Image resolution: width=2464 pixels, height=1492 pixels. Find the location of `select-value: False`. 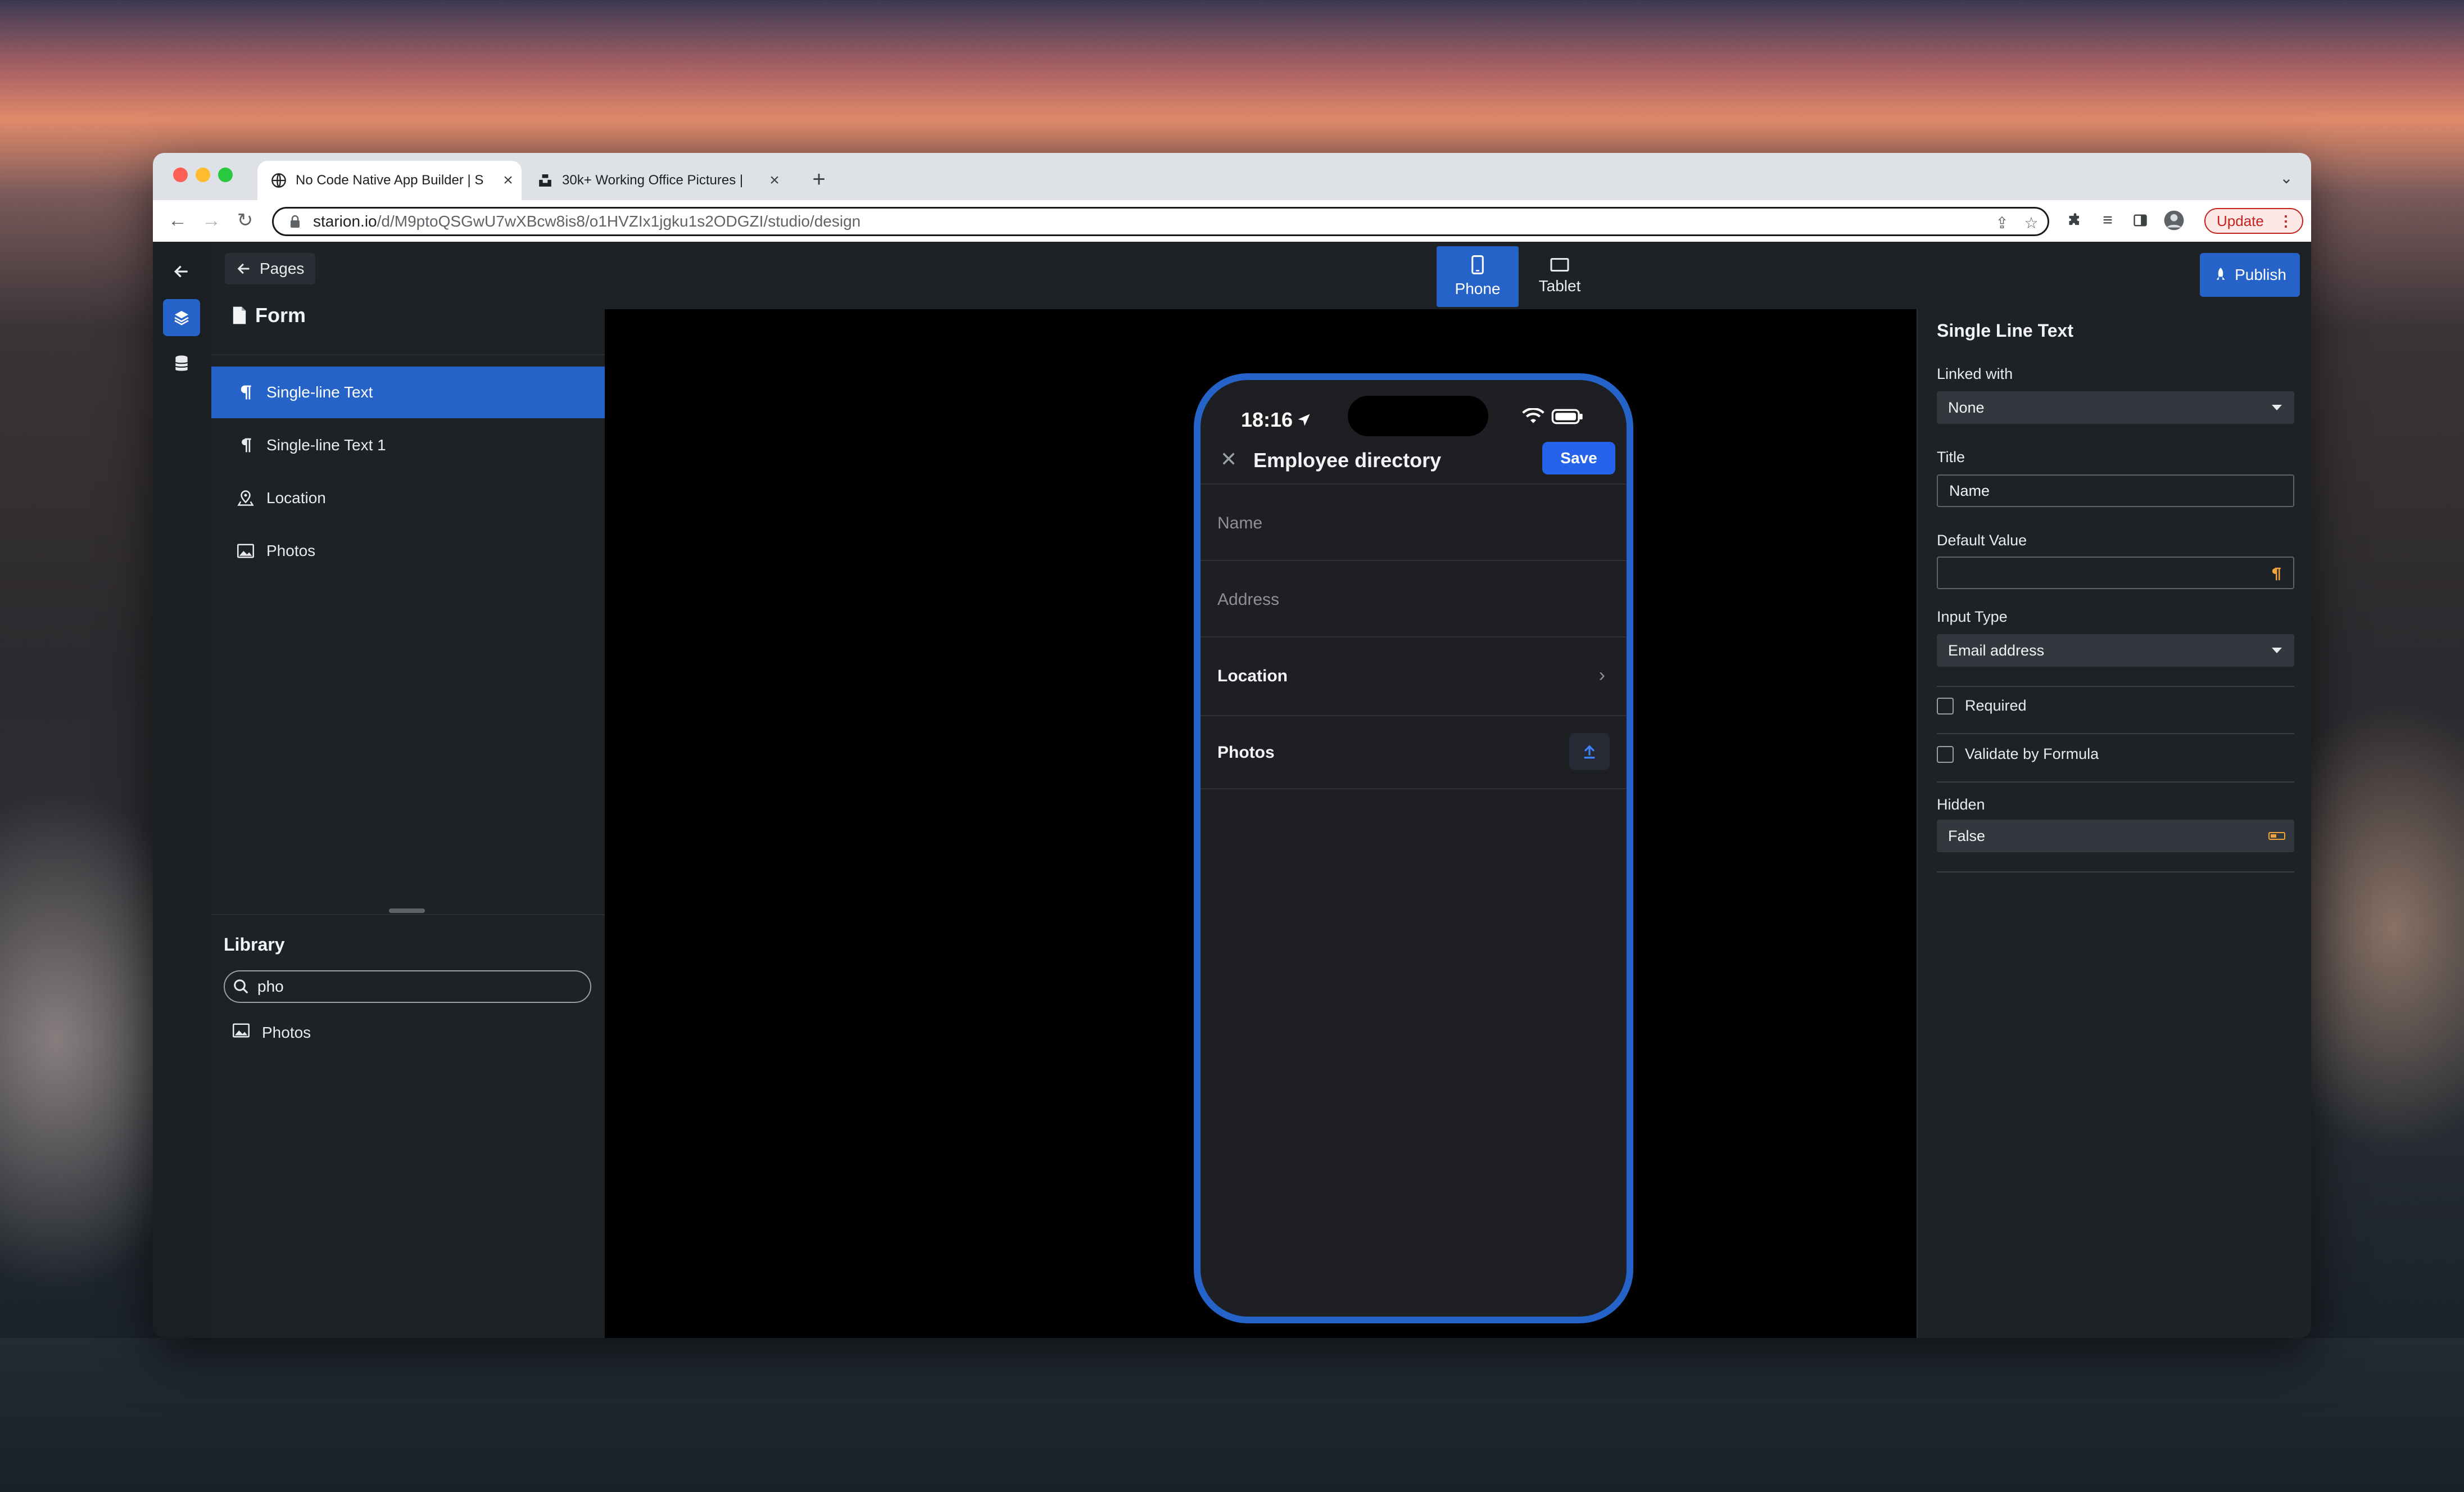

select-value: False is located at coordinates (1967, 835).